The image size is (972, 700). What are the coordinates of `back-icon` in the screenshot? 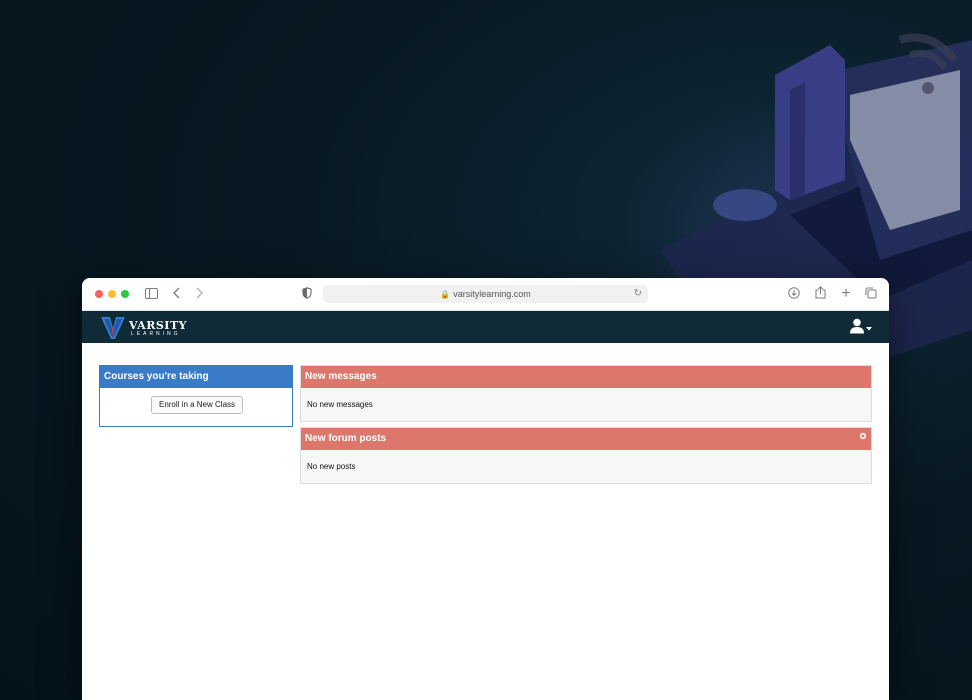 It's located at (177, 294).